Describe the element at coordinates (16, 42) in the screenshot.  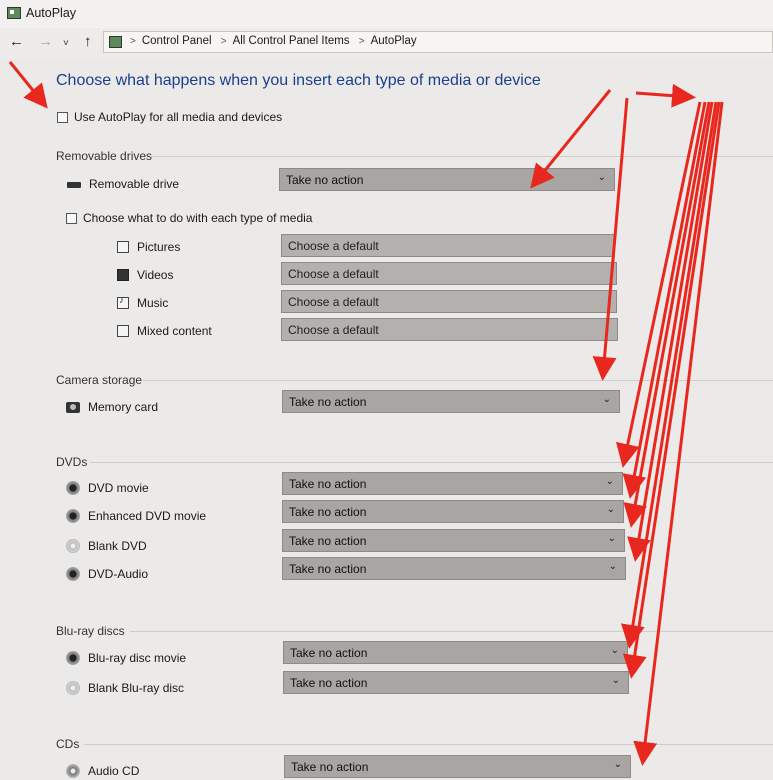
I see `back-arrow-icon: ←` at that location.